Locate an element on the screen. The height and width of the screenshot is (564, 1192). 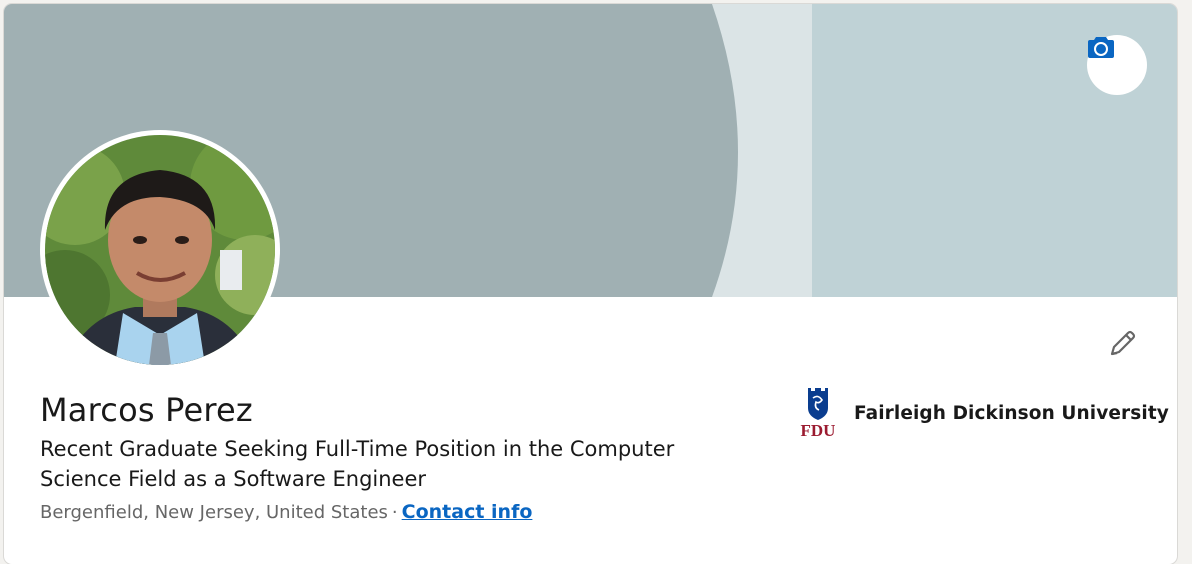
fdu-logo-text: FDU is located at coordinates (818, 429).